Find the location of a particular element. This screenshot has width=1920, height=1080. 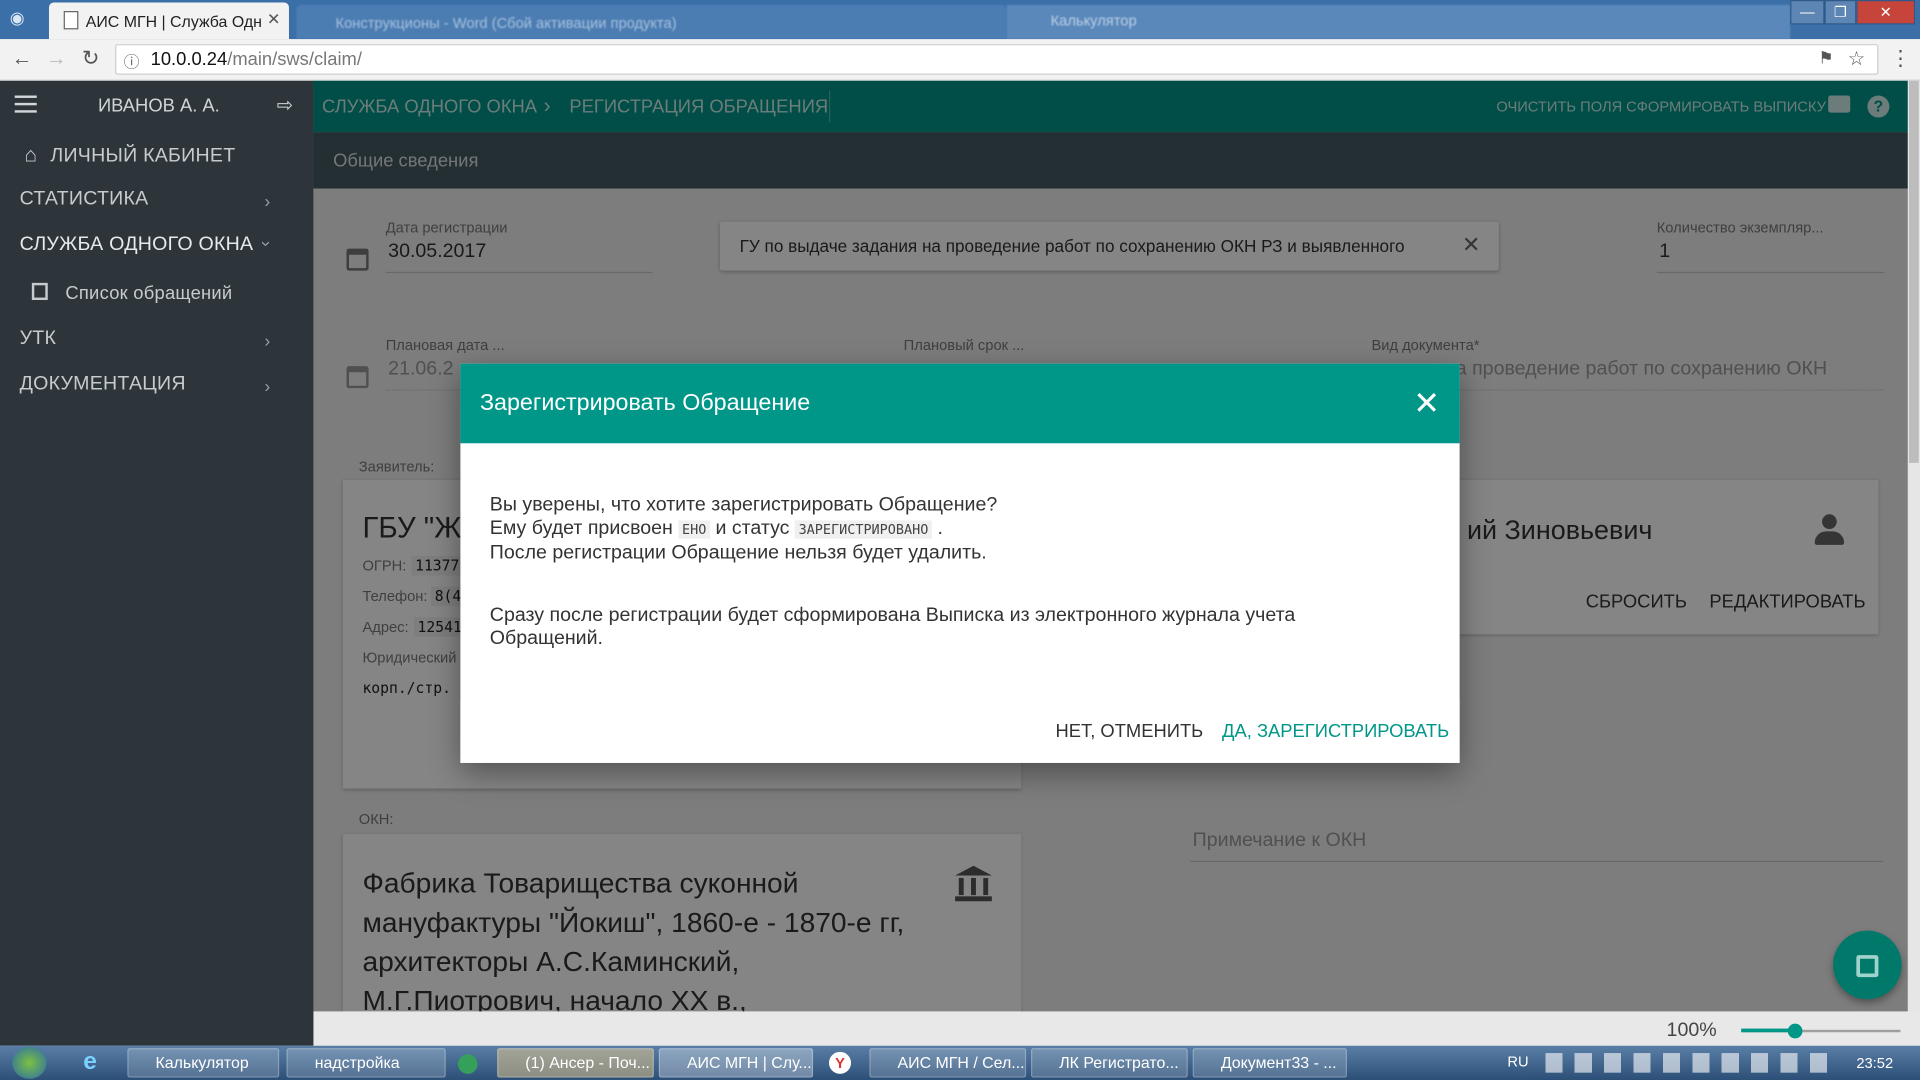

address-bar: ⓘ 10.0.0.24/main/sws/claim/ ⚑ ☆ is located at coordinates (997, 59).